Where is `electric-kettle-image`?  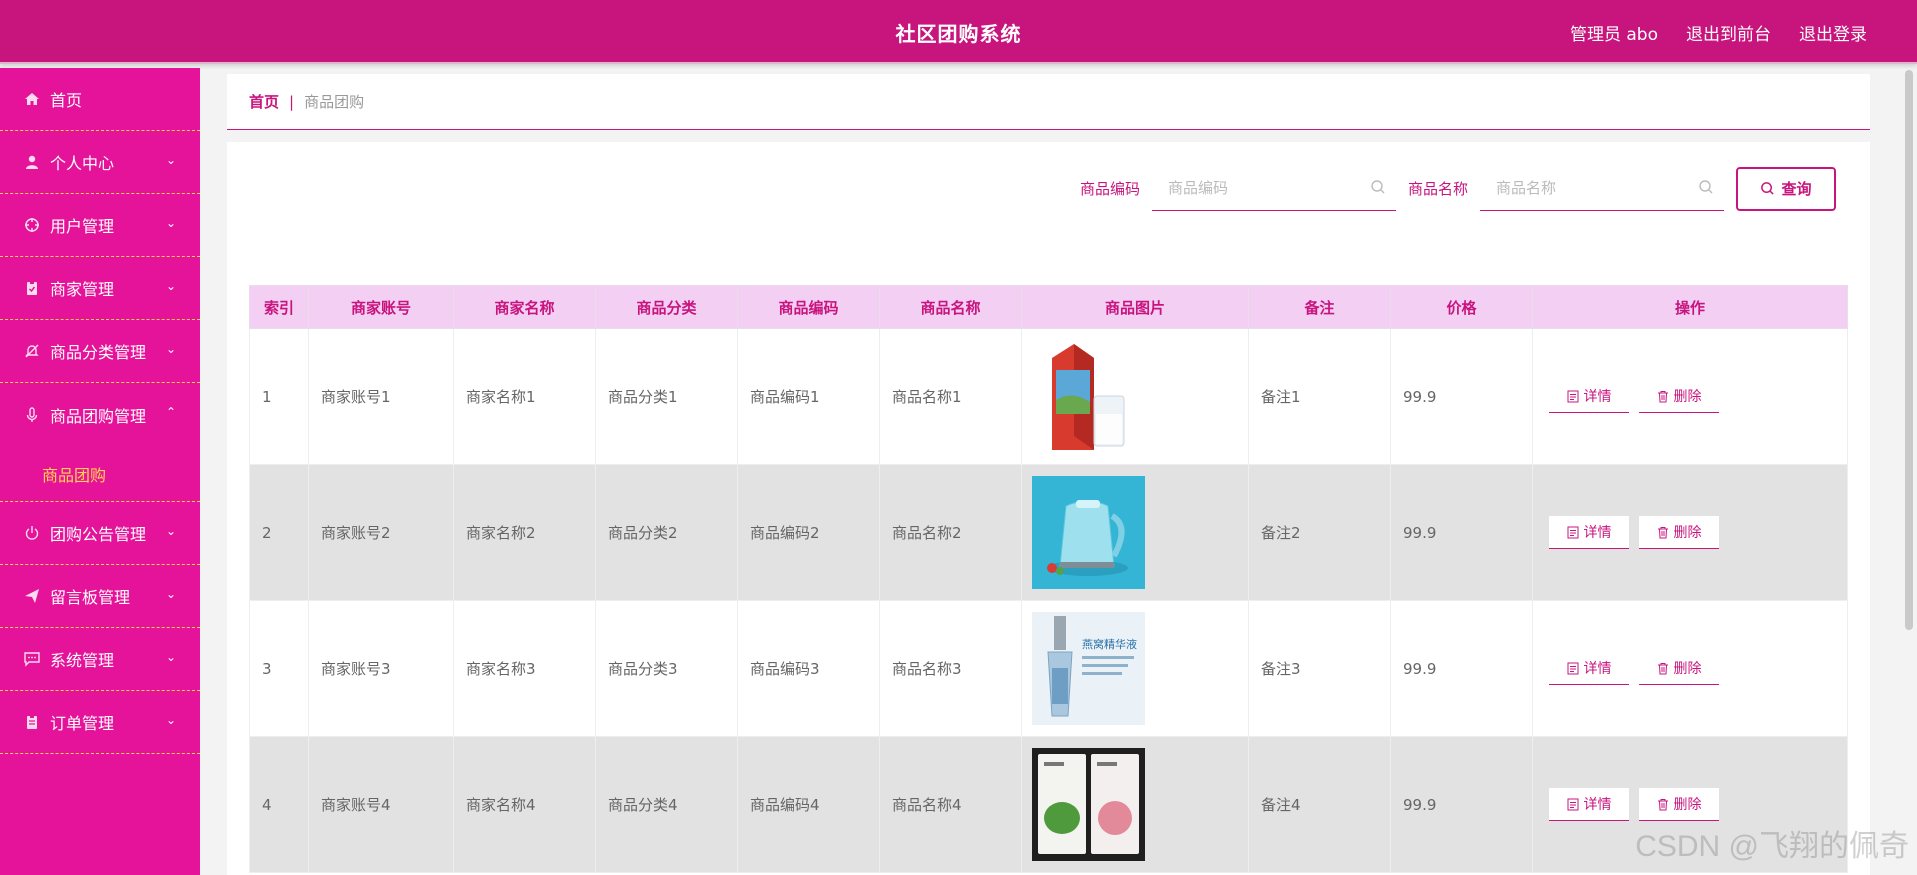
electric-kettle-image is located at coordinates (1088, 532).